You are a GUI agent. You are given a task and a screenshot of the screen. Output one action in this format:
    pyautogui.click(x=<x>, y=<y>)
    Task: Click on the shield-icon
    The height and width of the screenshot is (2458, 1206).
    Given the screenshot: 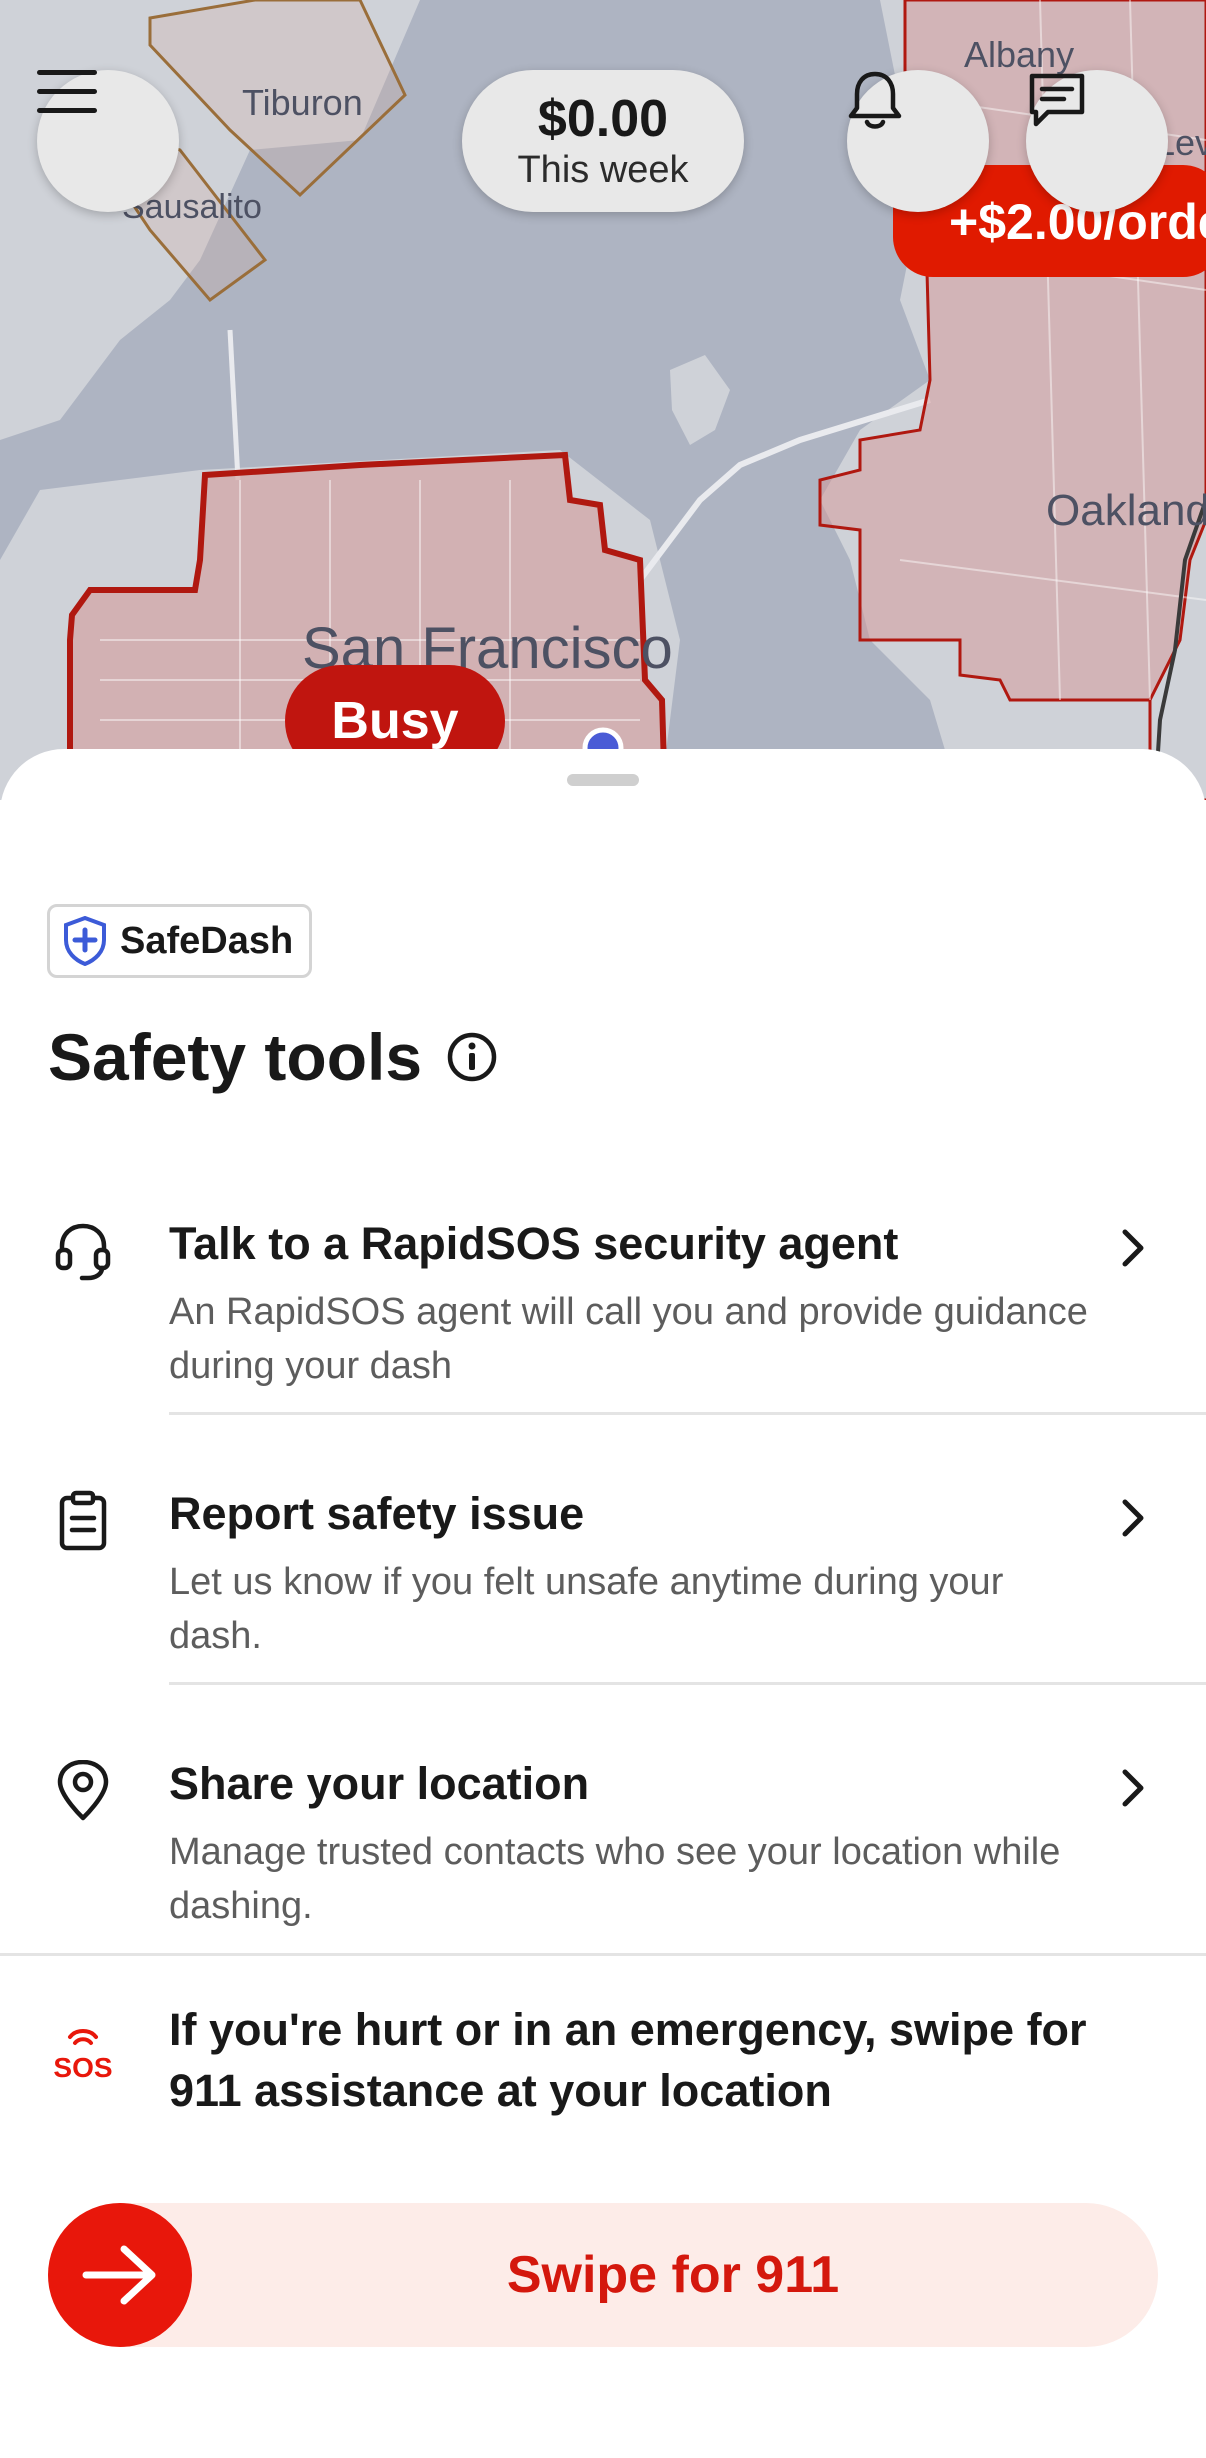 What is the action you would take?
    pyautogui.click(x=85, y=941)
    